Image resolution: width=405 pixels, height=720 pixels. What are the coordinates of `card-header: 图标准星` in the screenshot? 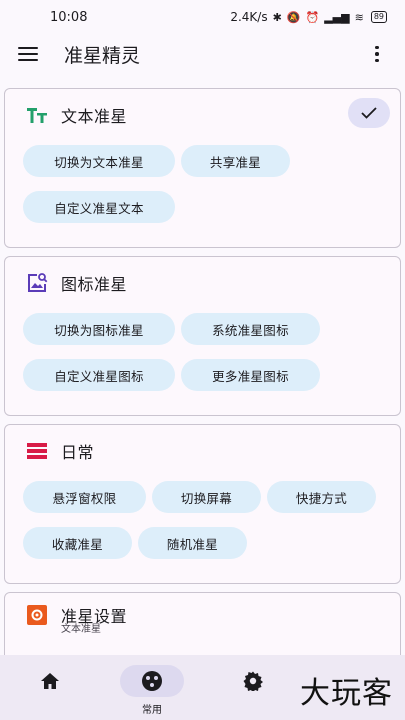 It's located at (76, 283).